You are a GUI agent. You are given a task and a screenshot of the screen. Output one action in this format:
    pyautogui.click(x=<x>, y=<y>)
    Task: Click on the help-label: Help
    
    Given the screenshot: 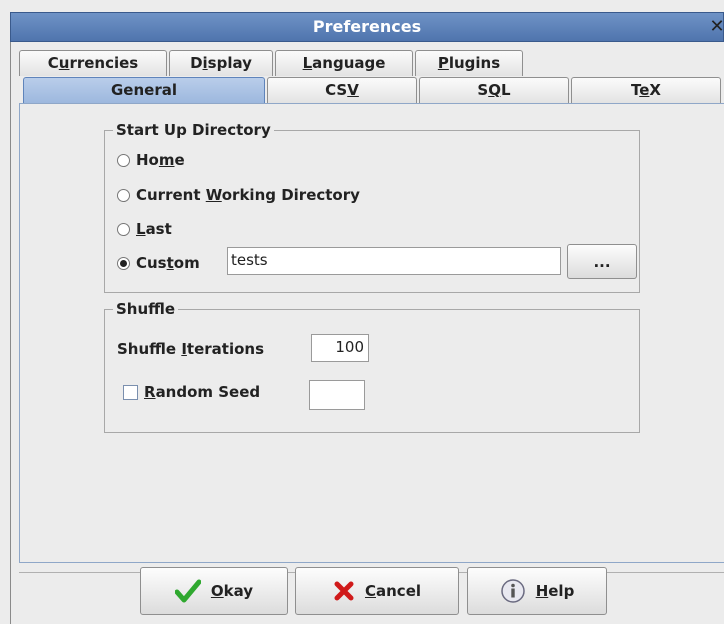 What is the action you would take?
    pyautogui.click(x=555, y=591)
    